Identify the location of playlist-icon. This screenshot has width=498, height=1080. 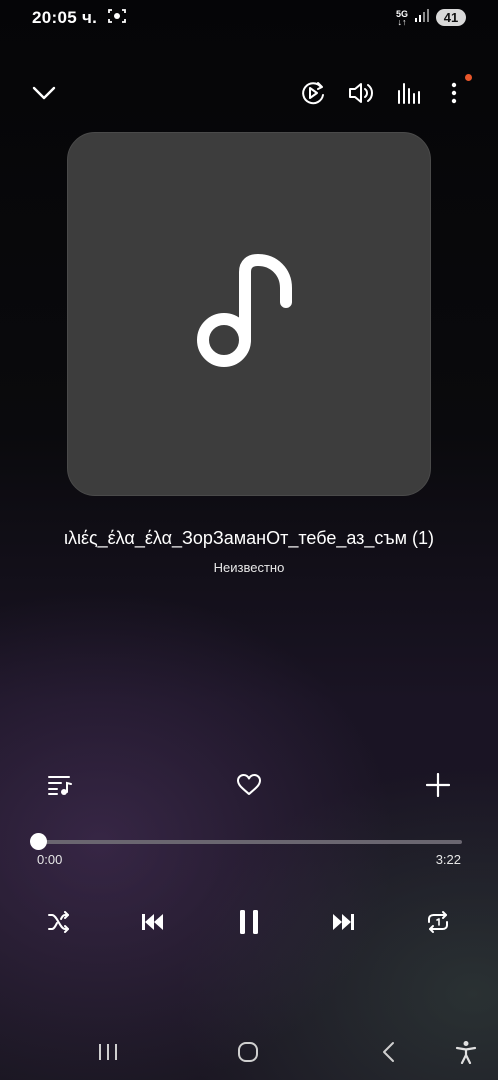
(60, 785).